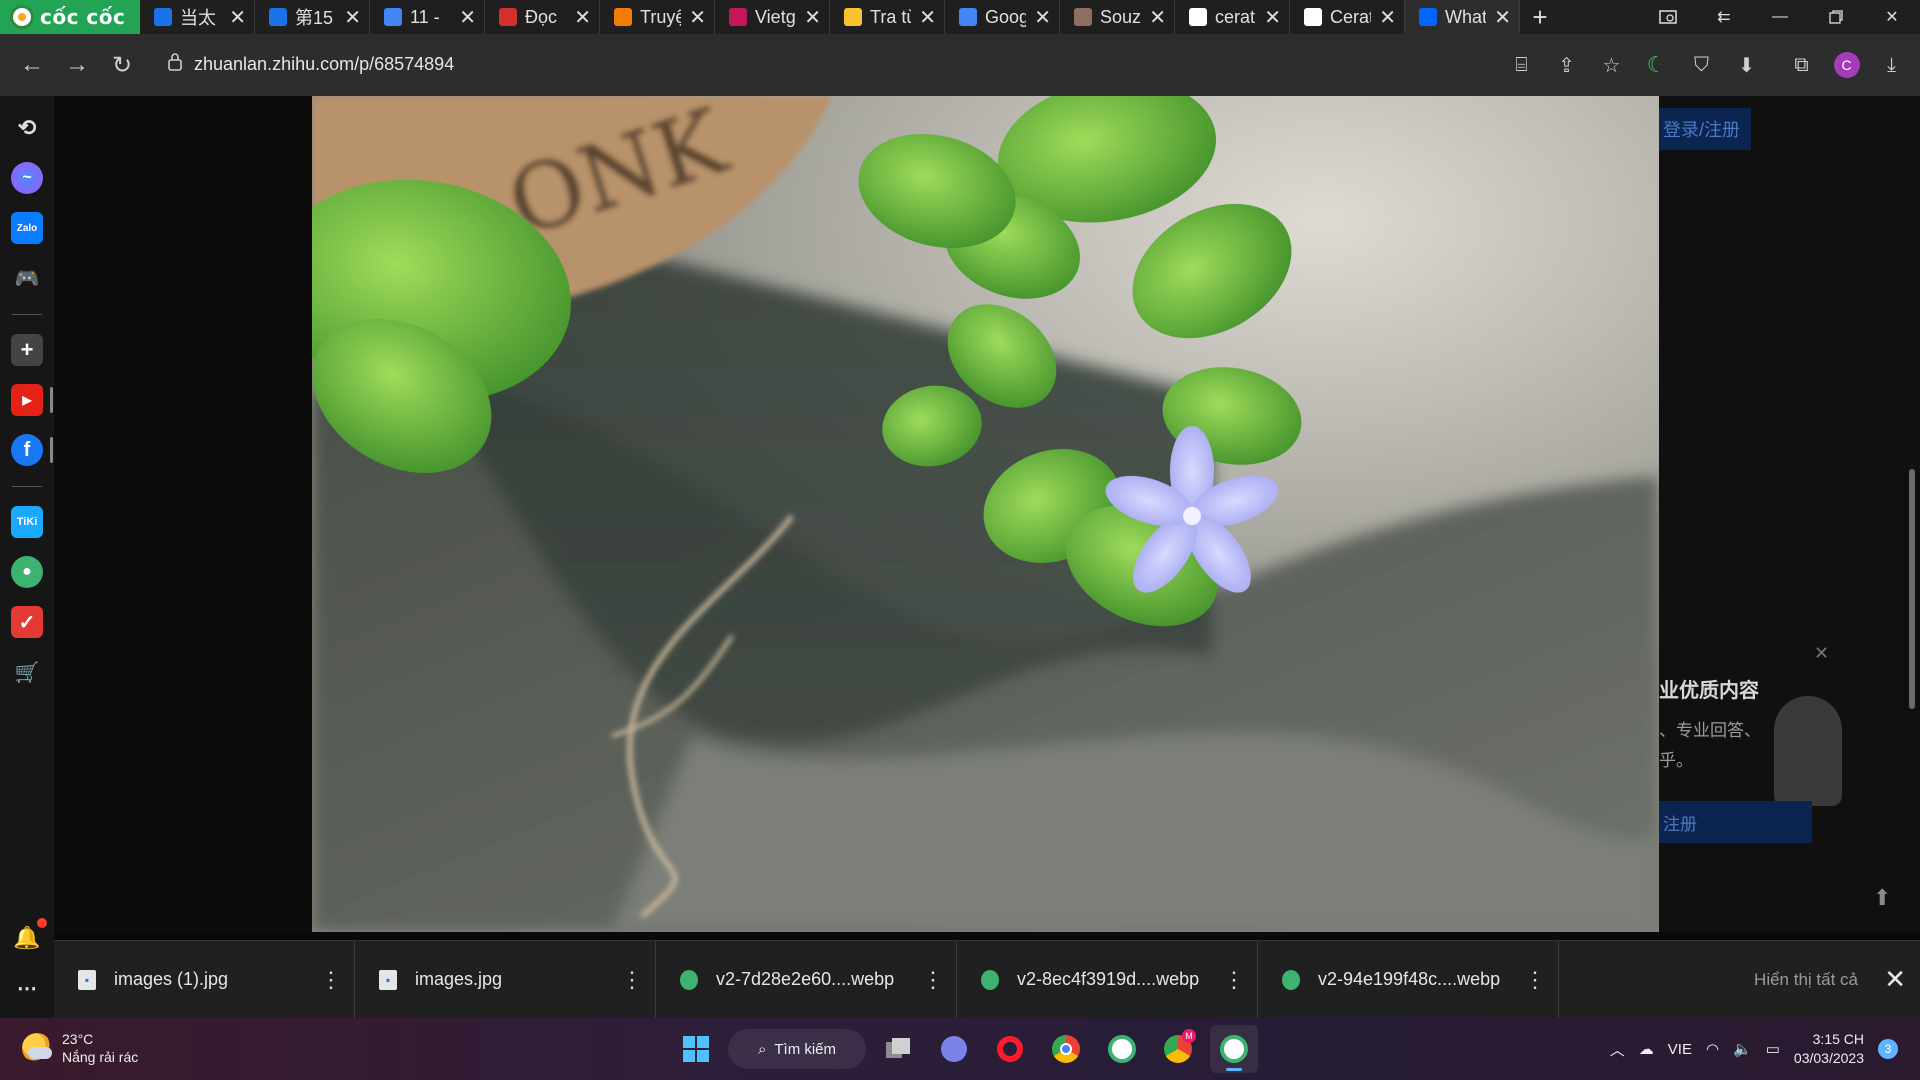  I want to click on more-options-icon: ⋯, so click(27, 988).